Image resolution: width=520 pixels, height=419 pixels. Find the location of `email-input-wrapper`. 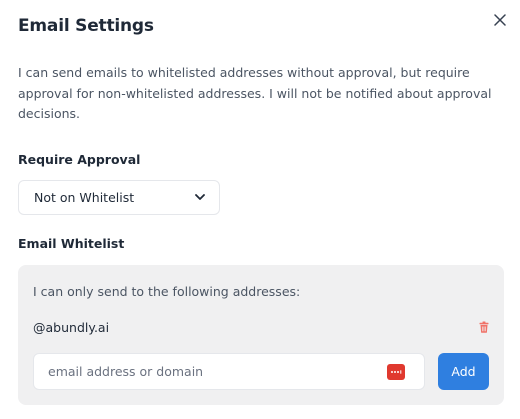

email-input-wrapper is located at coordinates (229, 371).